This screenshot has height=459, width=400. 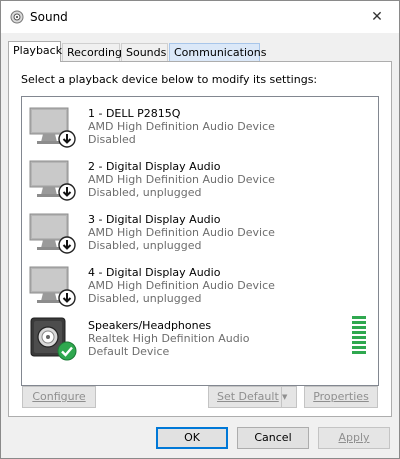 I want to click on properties-label: Properties, so click(x=341, y=396).